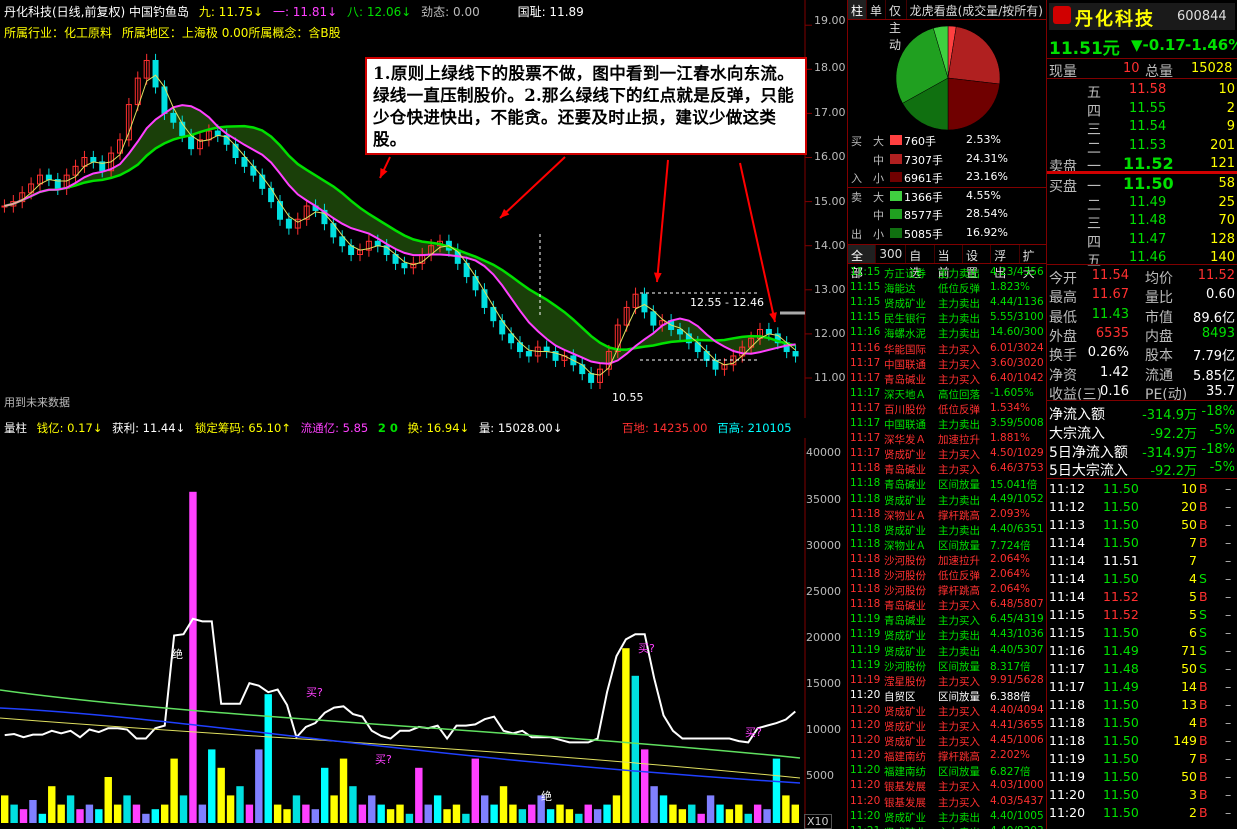  What do you see at coordinates (947, 514) in the screenshot?
I see `news-row: 11:18 深物业Ａ 撑杆跳高 2.093%` at bounding box center [947, 514].